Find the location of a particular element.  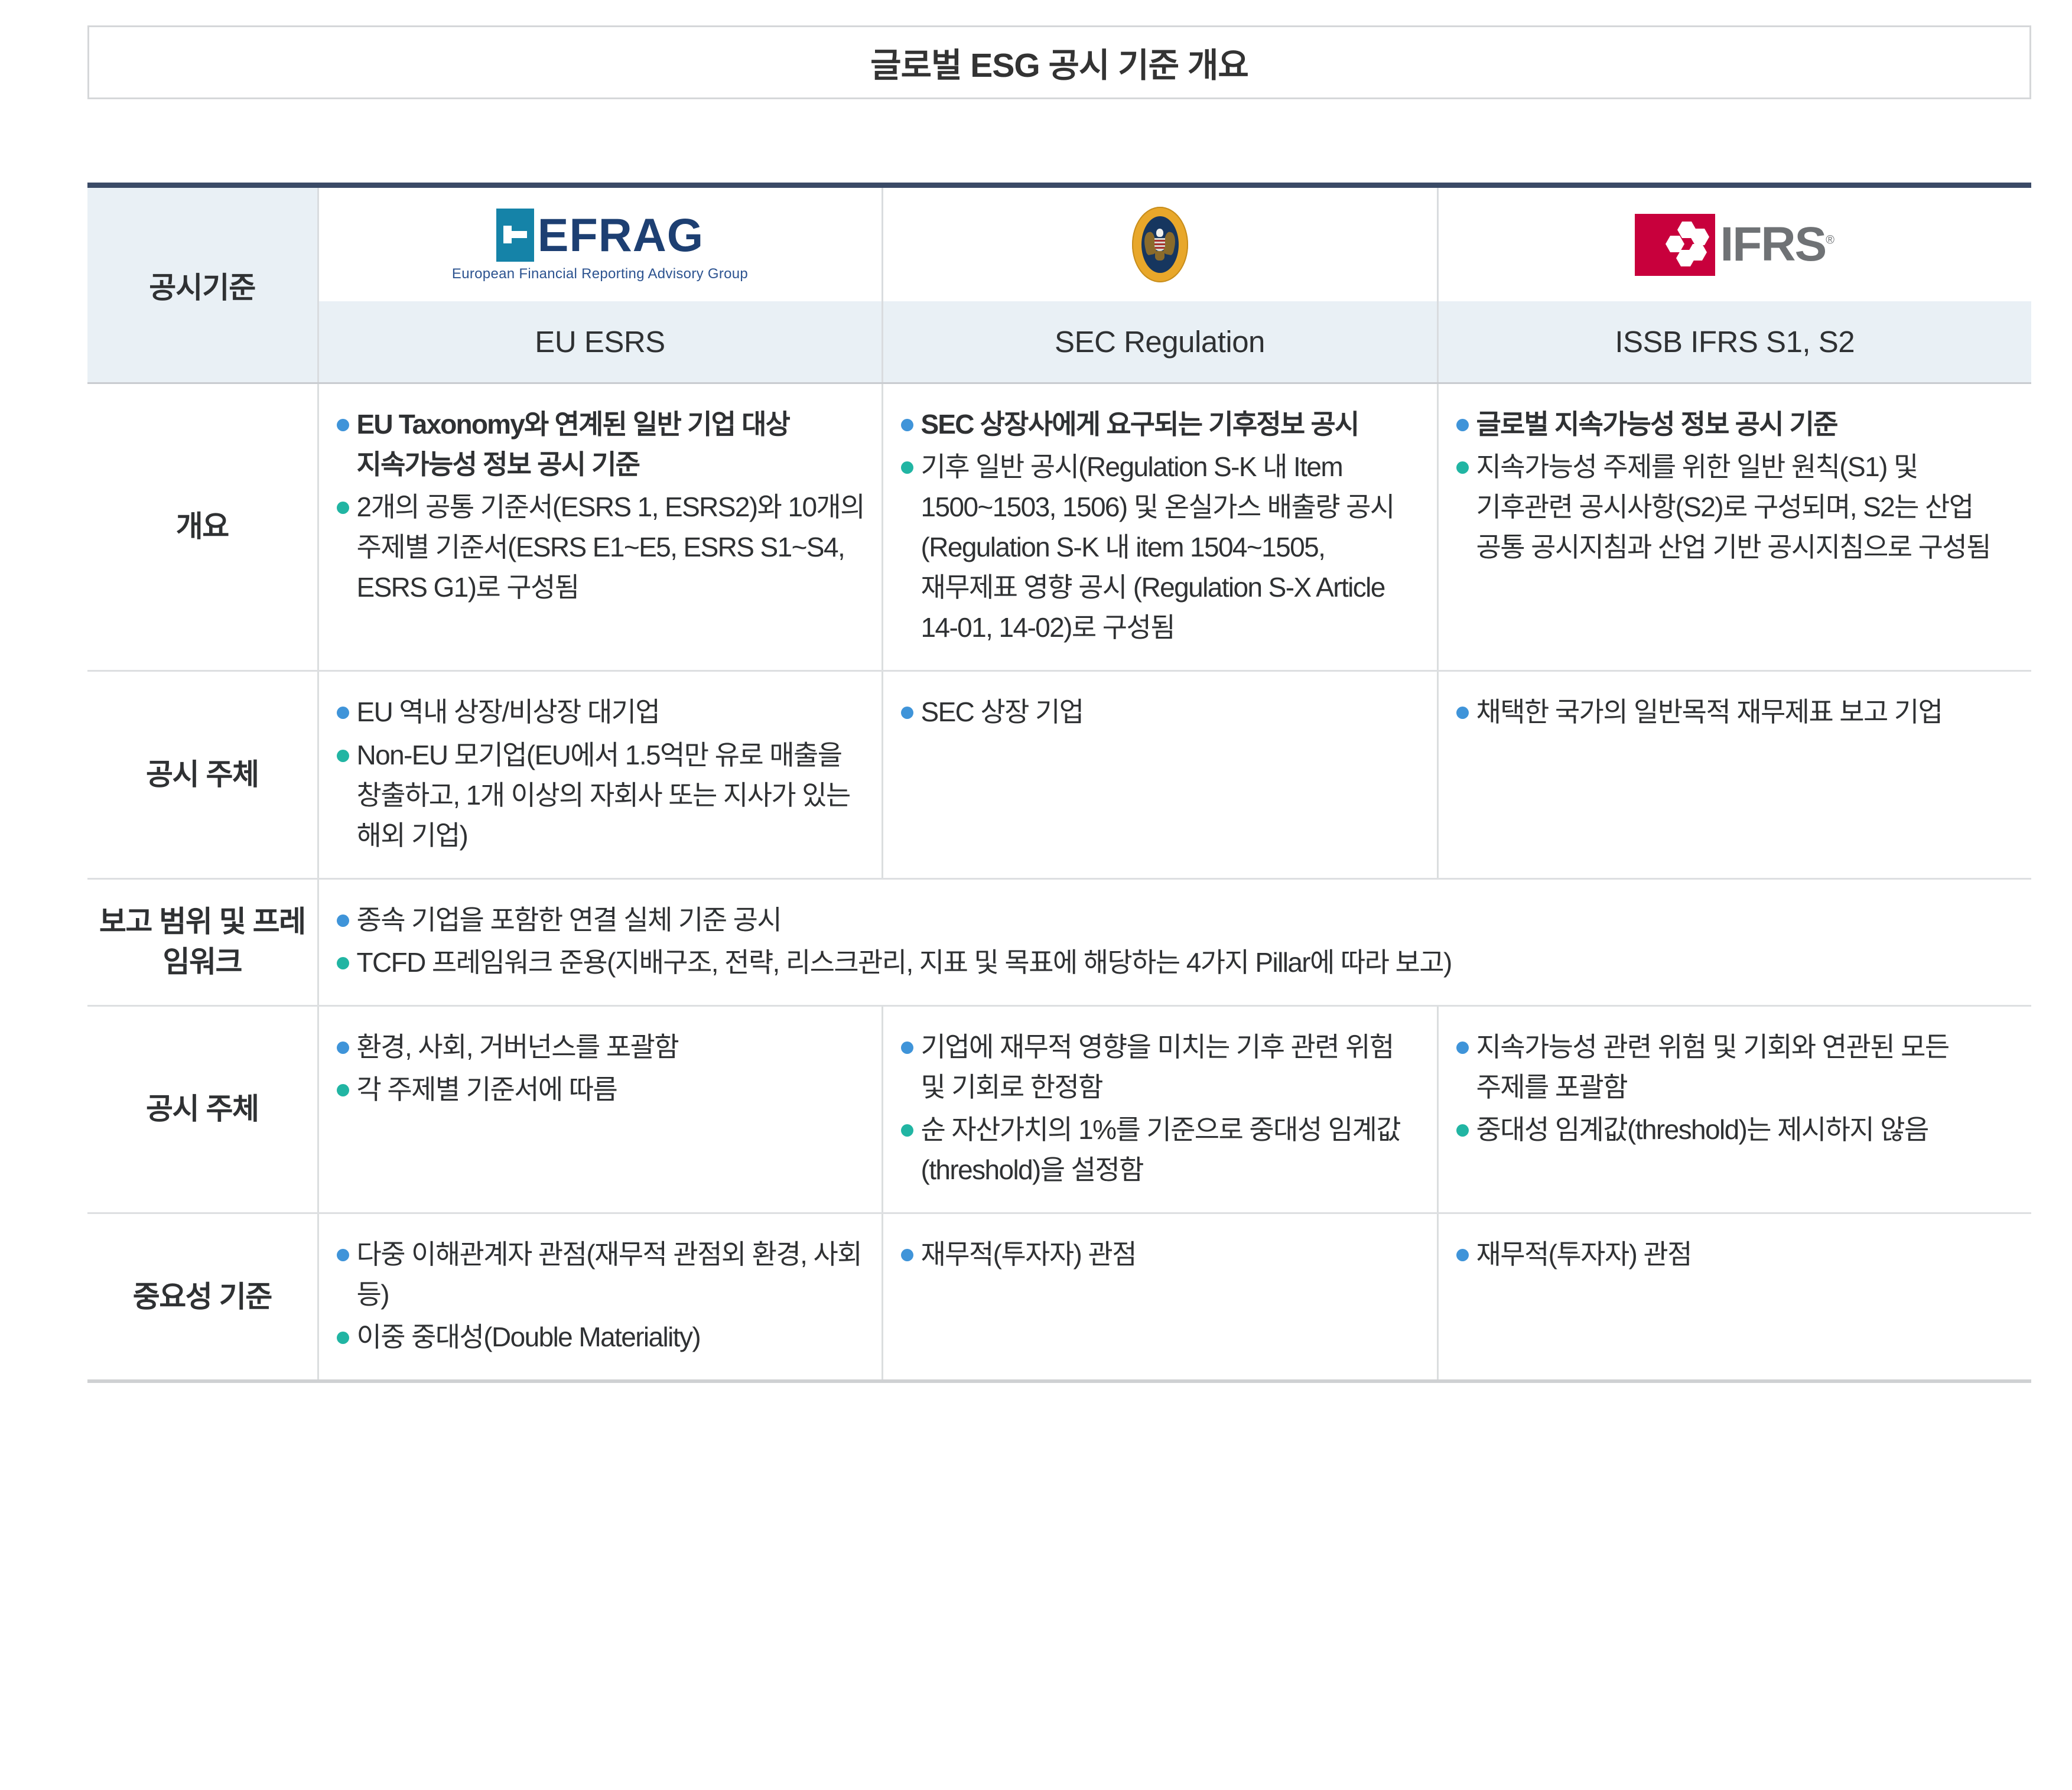

bullet-item: 중대성 임계값(threshold)는 제시하지 않음 is located at coordinates (1734, 1129).